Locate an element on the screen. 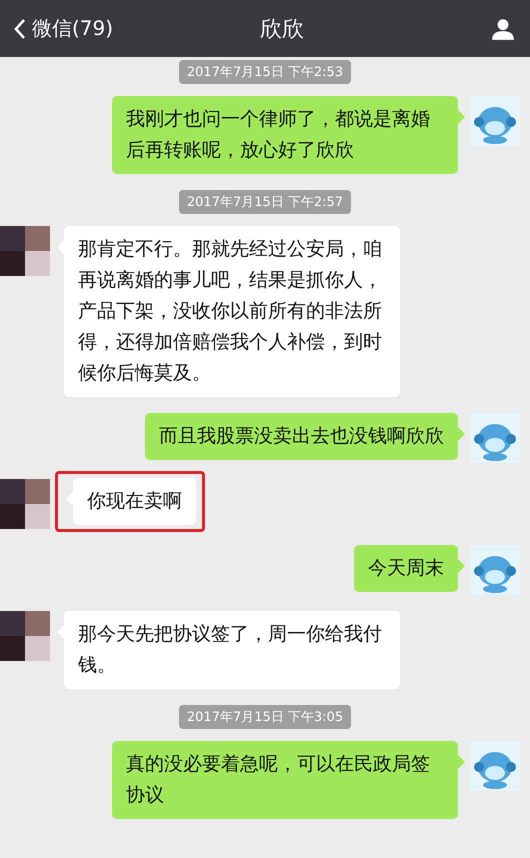 The image size is (530, 858). chat-title: 欣欣 is located at coordinates (282, 30).